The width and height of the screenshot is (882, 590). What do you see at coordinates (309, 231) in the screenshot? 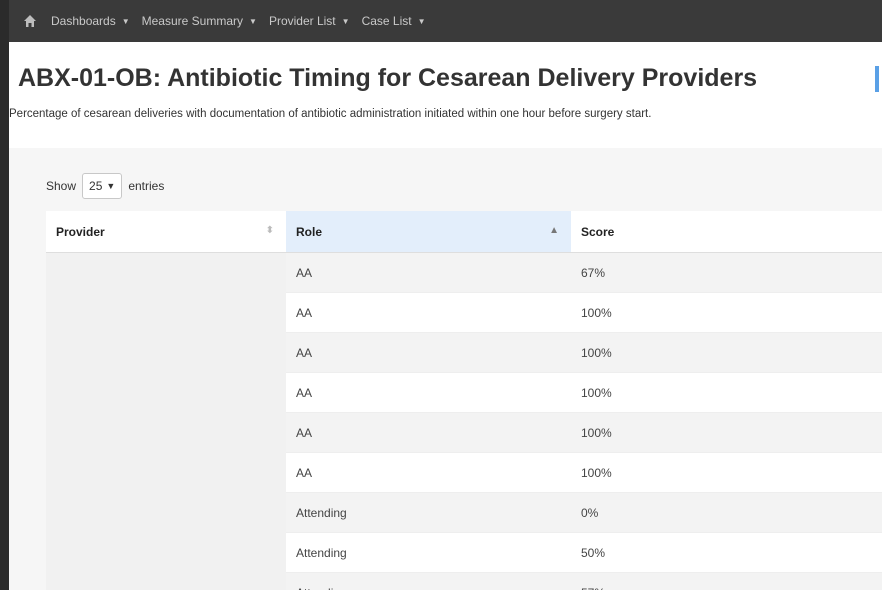
I see `column-header-label: Role` at bounding box center [309, 231].